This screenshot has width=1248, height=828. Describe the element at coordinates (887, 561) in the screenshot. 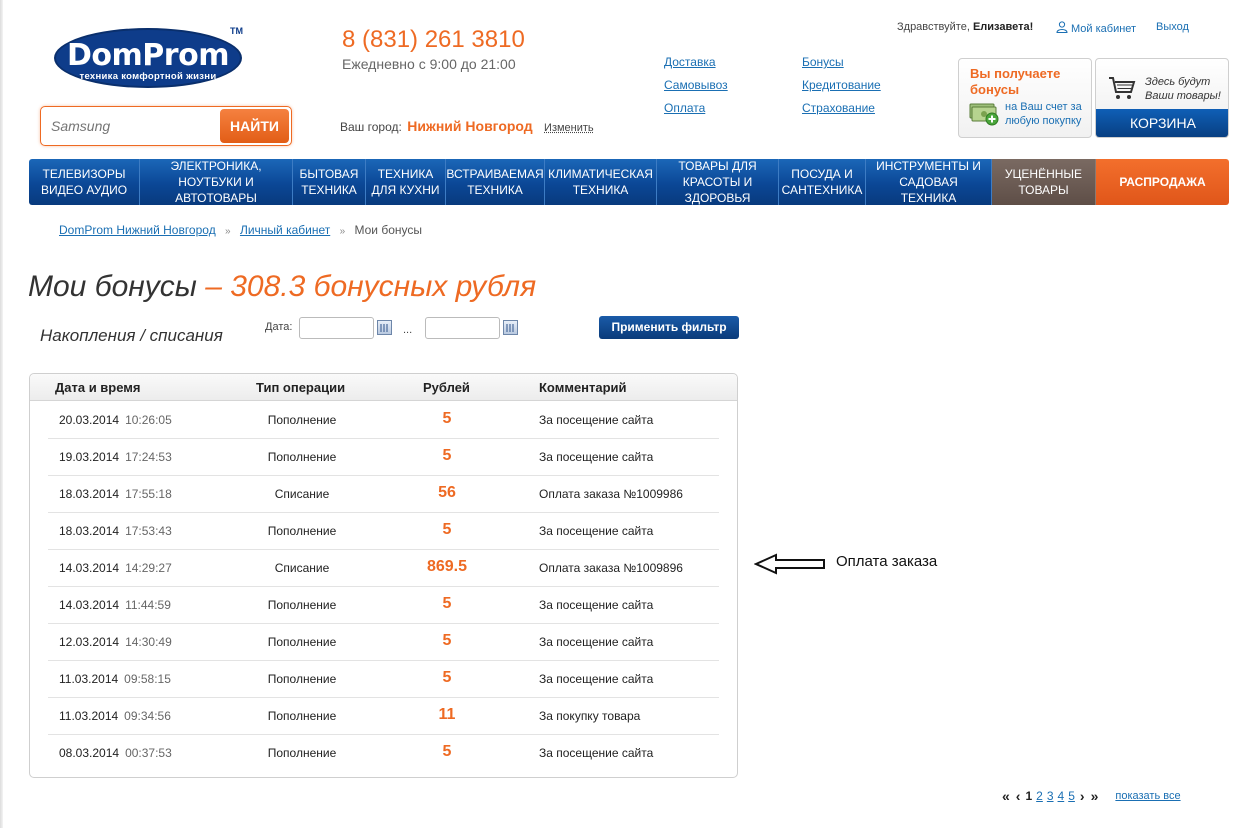

I see `annotation-label: Оплата заказа` at that location.